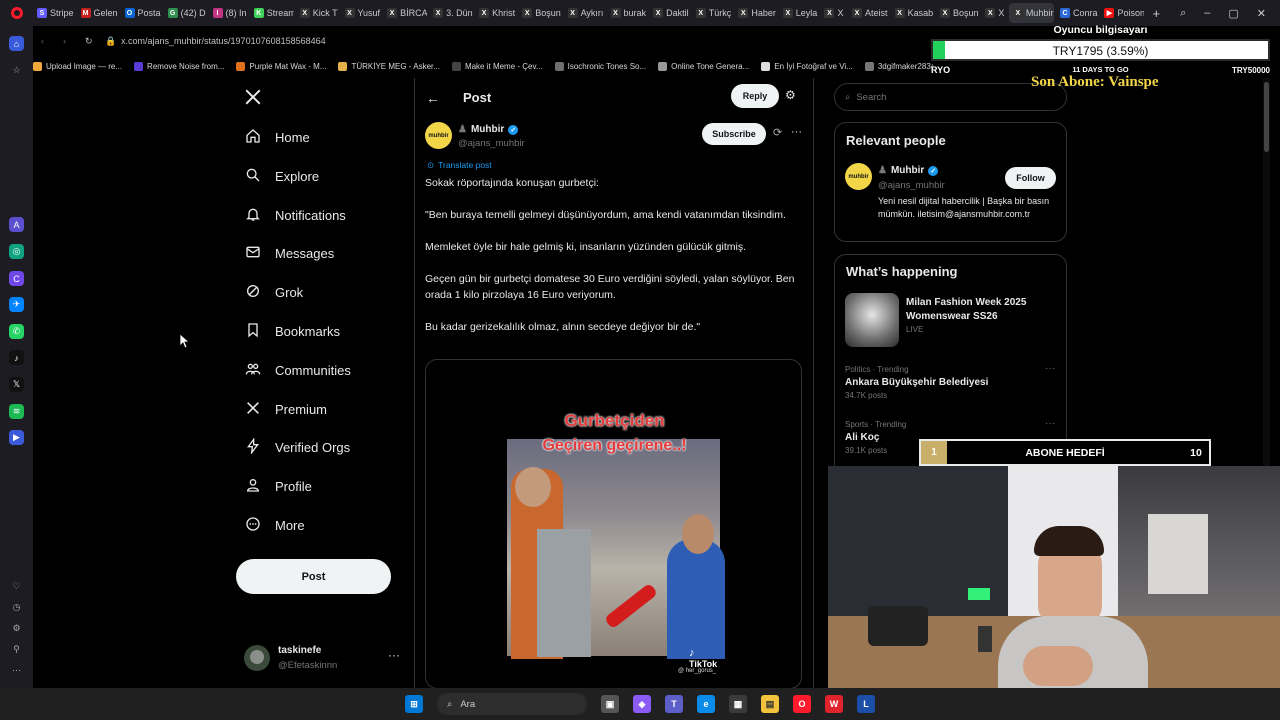  What do you see at coordinates (394, 655) in the screenshot?
I see `account-menu-icon: ···` at bounding box center [394, 655].